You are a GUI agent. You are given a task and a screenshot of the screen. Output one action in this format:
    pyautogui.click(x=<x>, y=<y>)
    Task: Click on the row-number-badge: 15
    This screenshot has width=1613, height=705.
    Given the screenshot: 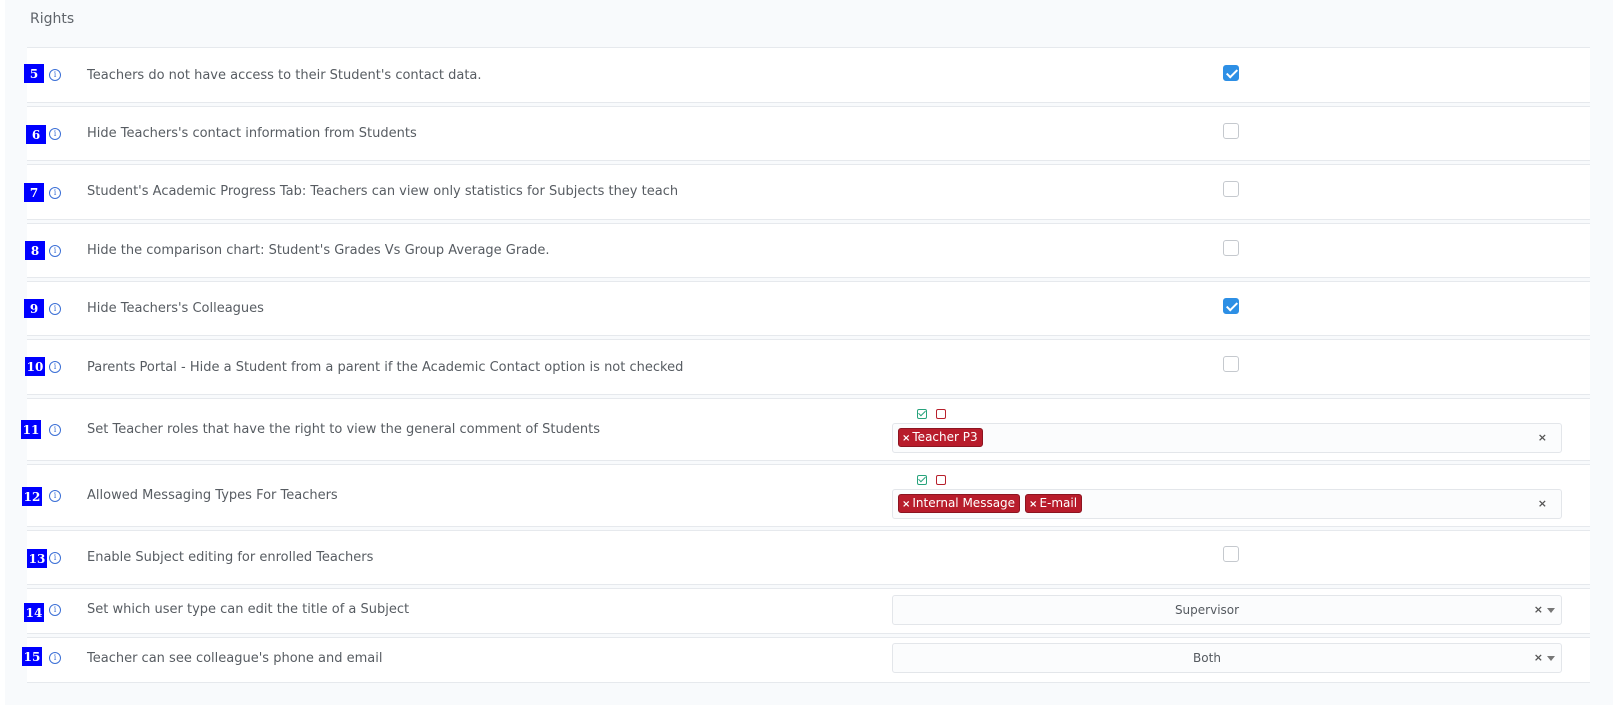 What is the action you would take?
    pyautogui.click(x=32, y=656)
    